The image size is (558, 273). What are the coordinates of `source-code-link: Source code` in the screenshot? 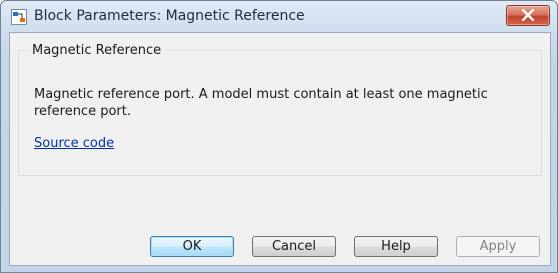 It's located at (74, 143).